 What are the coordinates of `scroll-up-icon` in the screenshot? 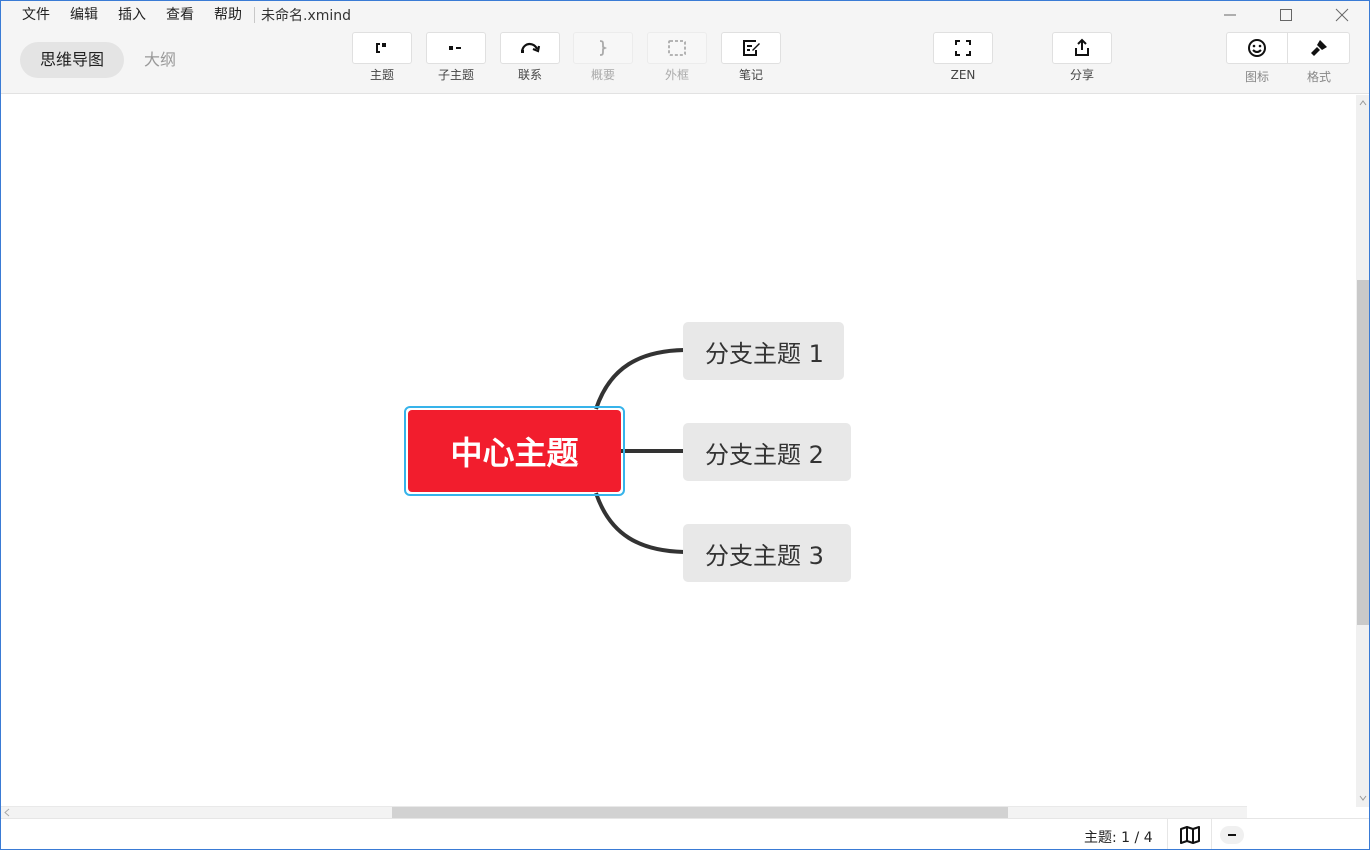 It's located at (1363, 103).